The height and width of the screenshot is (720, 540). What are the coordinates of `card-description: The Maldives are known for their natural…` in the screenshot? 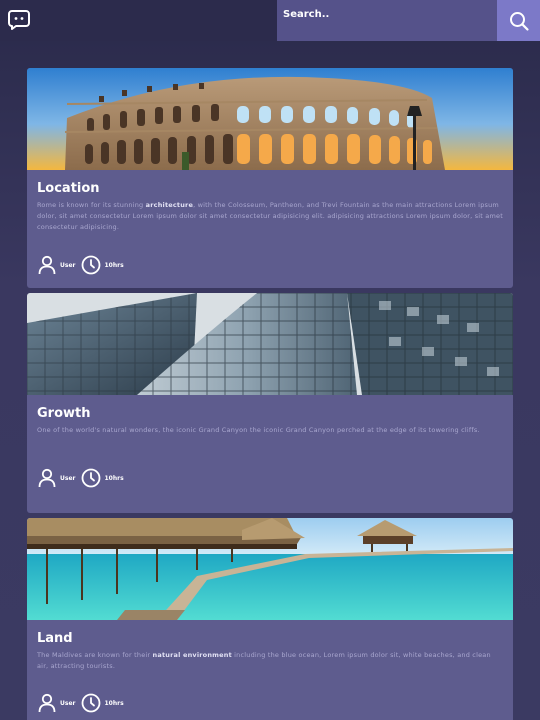 It's located at (264, 660).